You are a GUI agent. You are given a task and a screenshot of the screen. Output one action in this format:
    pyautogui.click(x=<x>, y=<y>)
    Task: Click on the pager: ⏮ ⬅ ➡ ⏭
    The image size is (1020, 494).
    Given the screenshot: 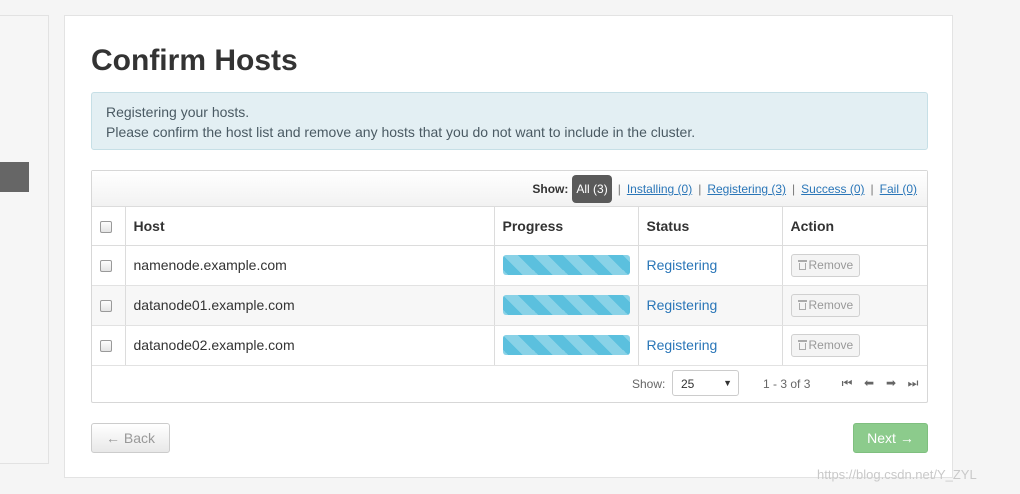 What is the action you would take?
    pyautogui.click(x=880, y=383)
    